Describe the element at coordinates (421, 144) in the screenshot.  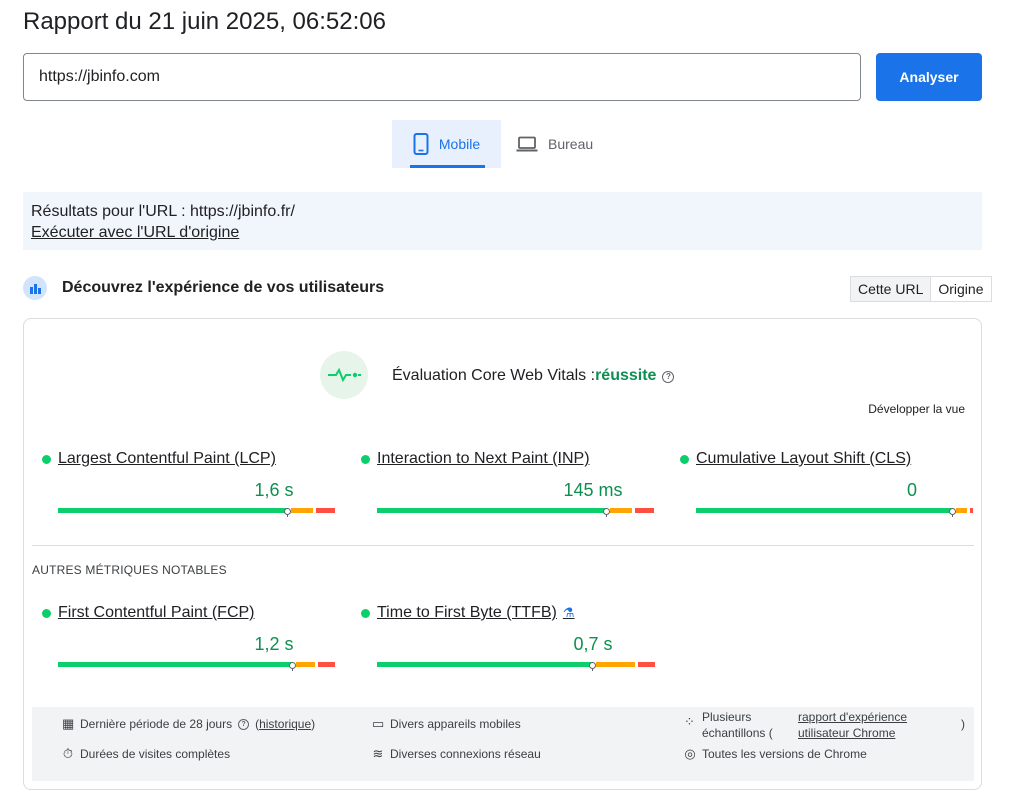
I see `smartphone-icon` at that location.